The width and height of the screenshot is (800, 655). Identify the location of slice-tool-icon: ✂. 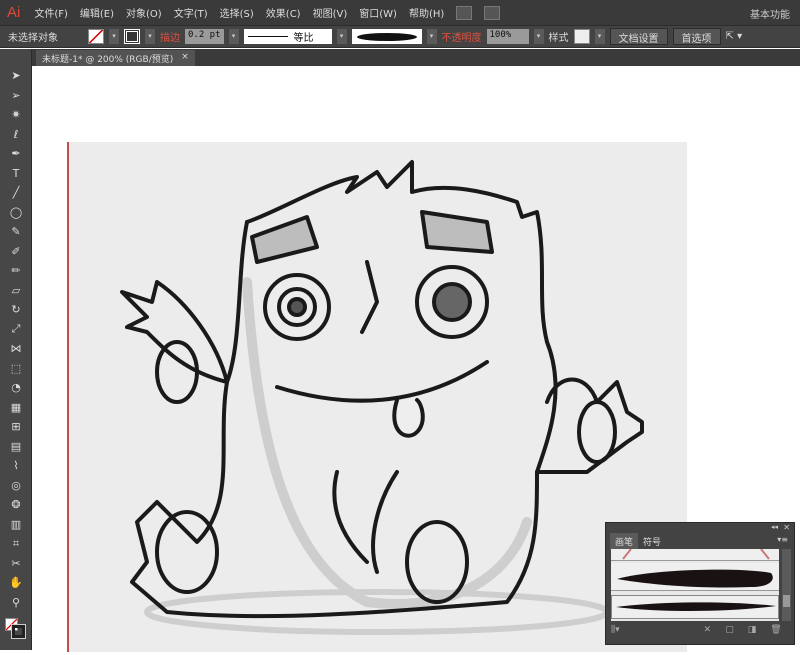
(16, 564).